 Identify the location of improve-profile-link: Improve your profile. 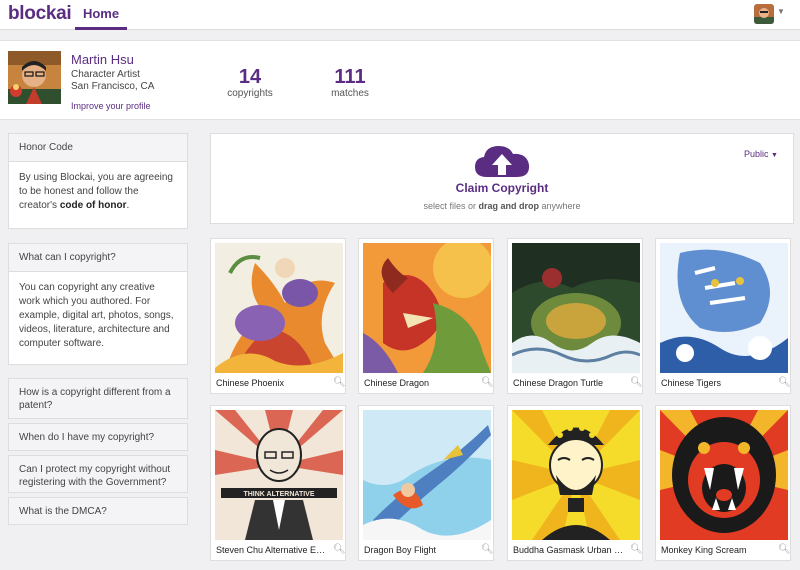
(111, 106).